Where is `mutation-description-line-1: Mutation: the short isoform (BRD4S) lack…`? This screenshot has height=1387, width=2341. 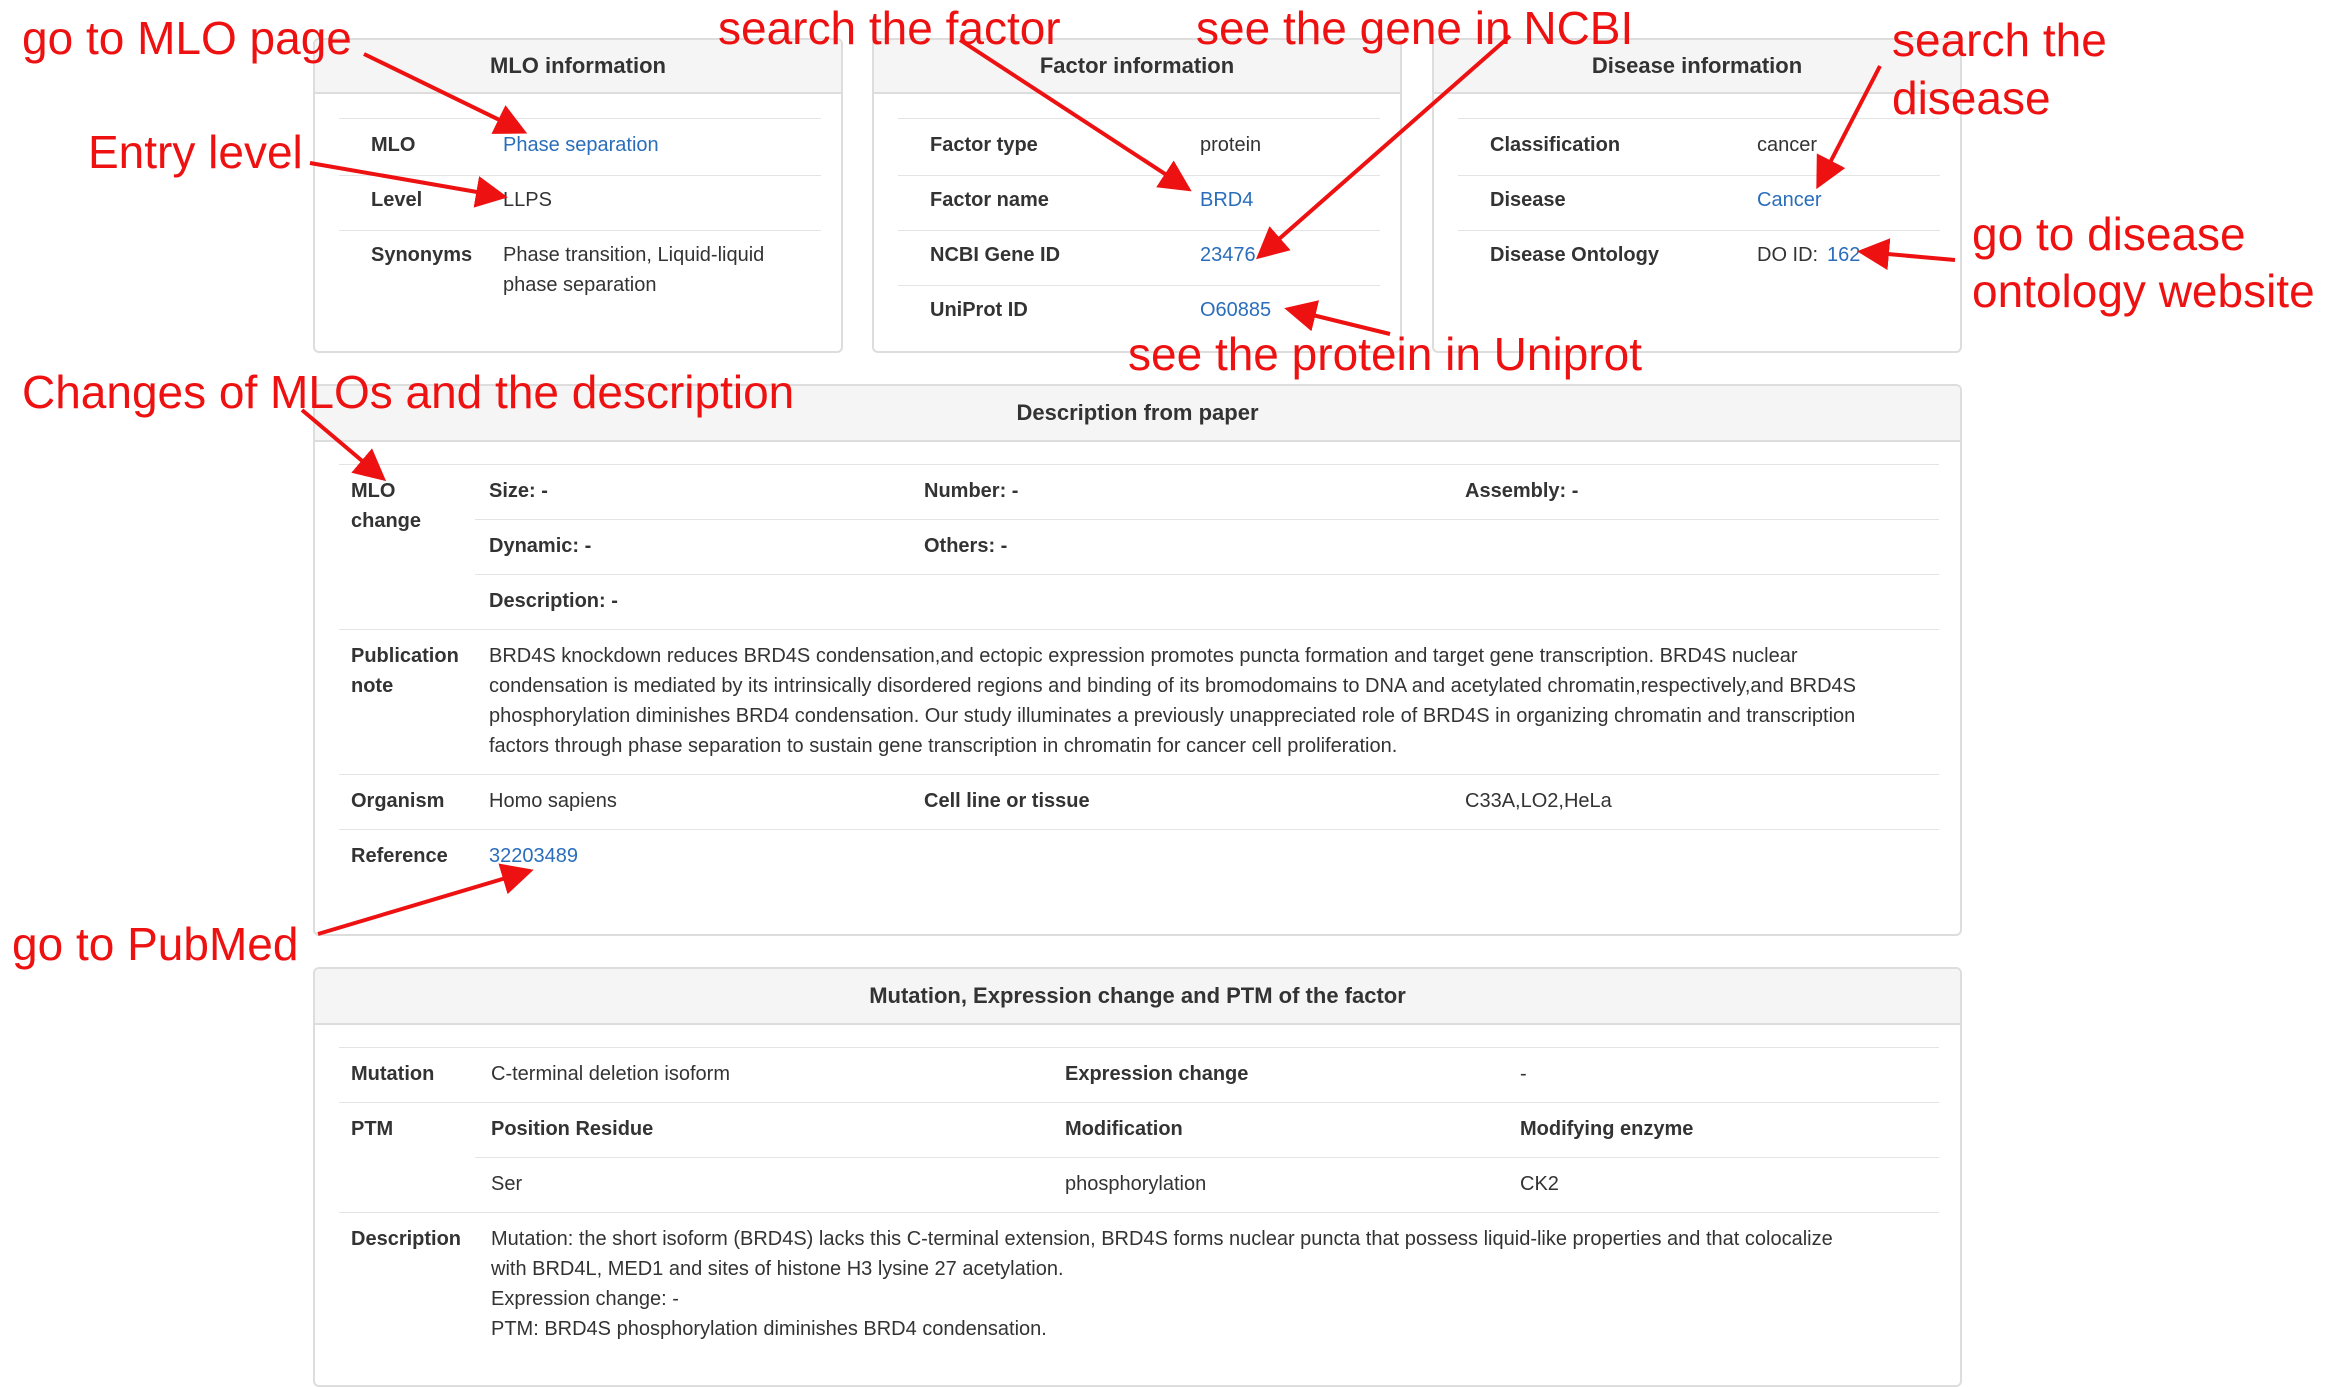
mutation-description-line-1: Mutation: the short isoform (BRD4S) lack… is located at coordinates (1162, 1239).